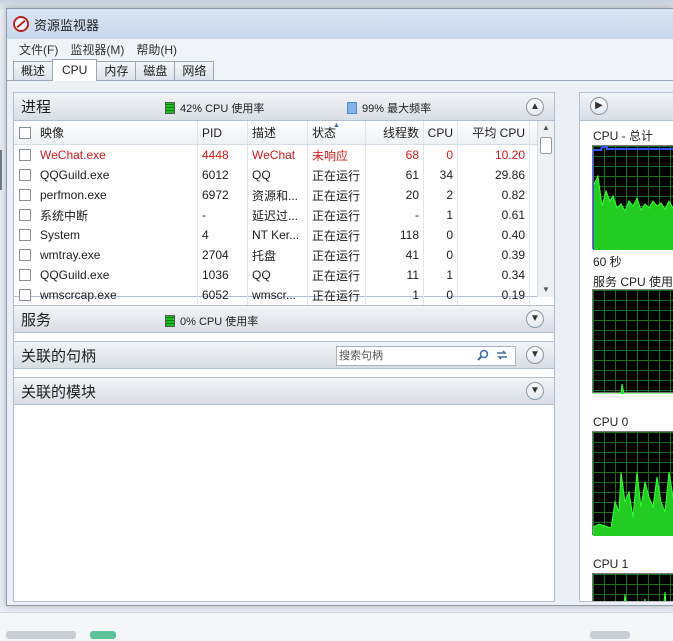 The height and width of the screenshot is (641, 673). I want to click on process-pid: 4, so click(223, 235).